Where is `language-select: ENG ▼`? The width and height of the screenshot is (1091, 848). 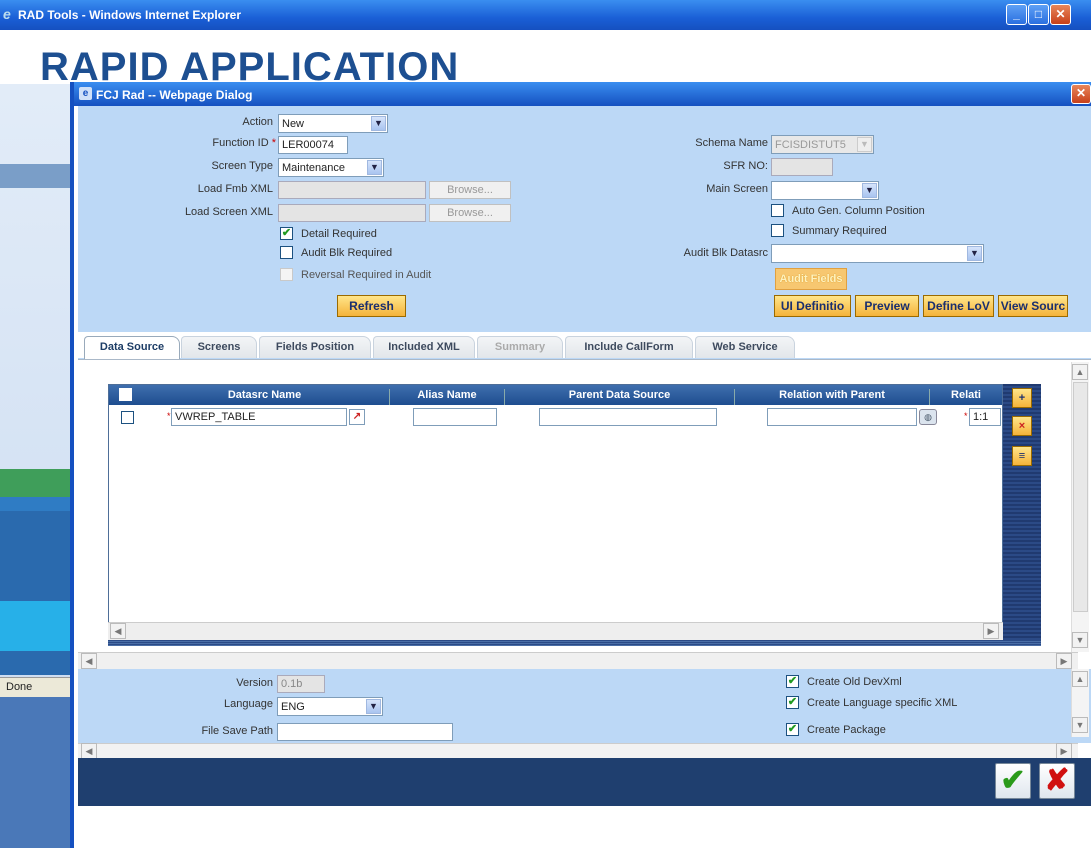
language-select: ENG ▼ is located at coordinates (330, 706).